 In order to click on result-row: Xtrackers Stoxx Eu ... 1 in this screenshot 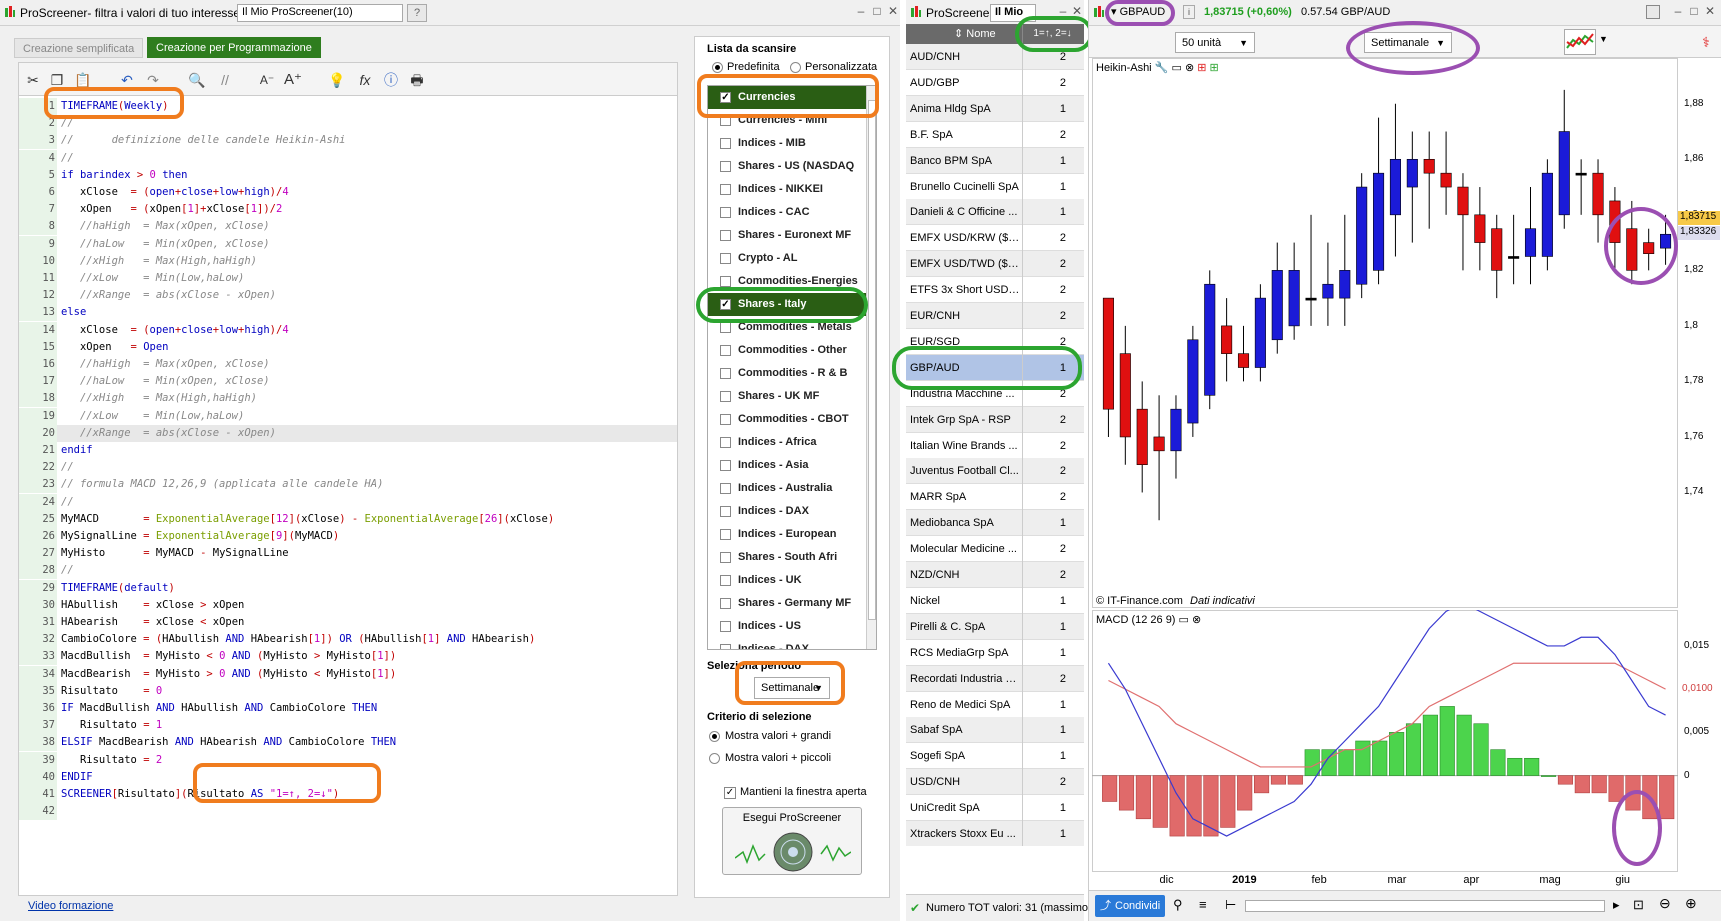, I will do `click(995, 833)`.